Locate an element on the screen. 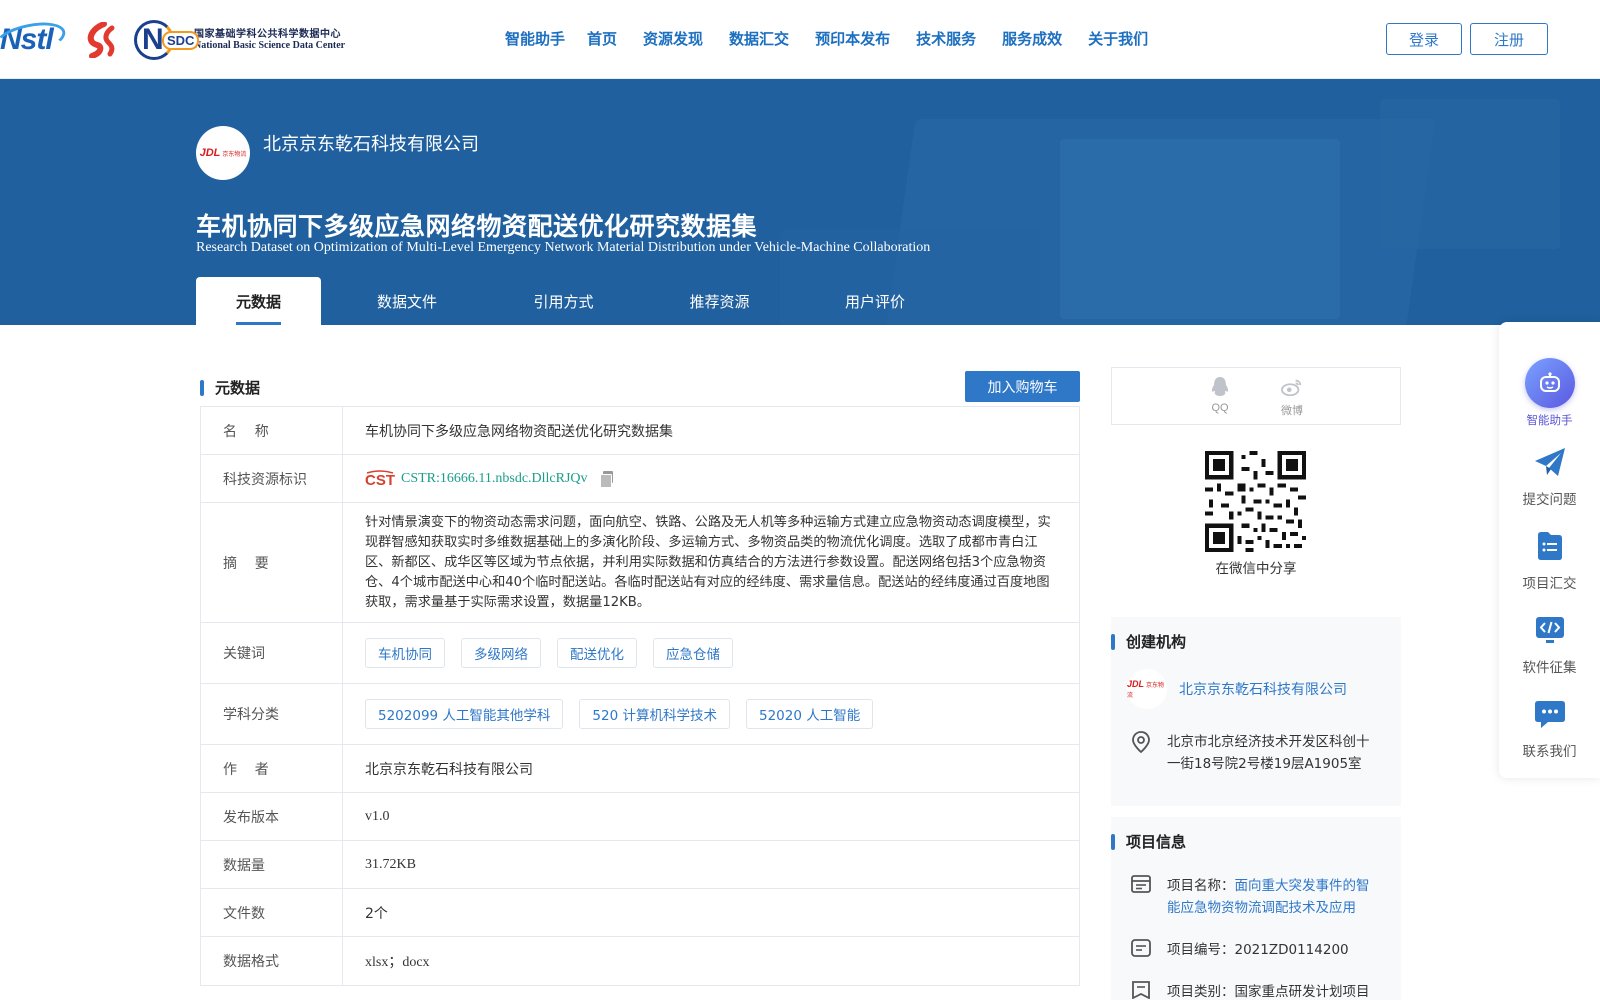  ai-assistant-button: 智能助手 is located at coordinates (1549, 393).